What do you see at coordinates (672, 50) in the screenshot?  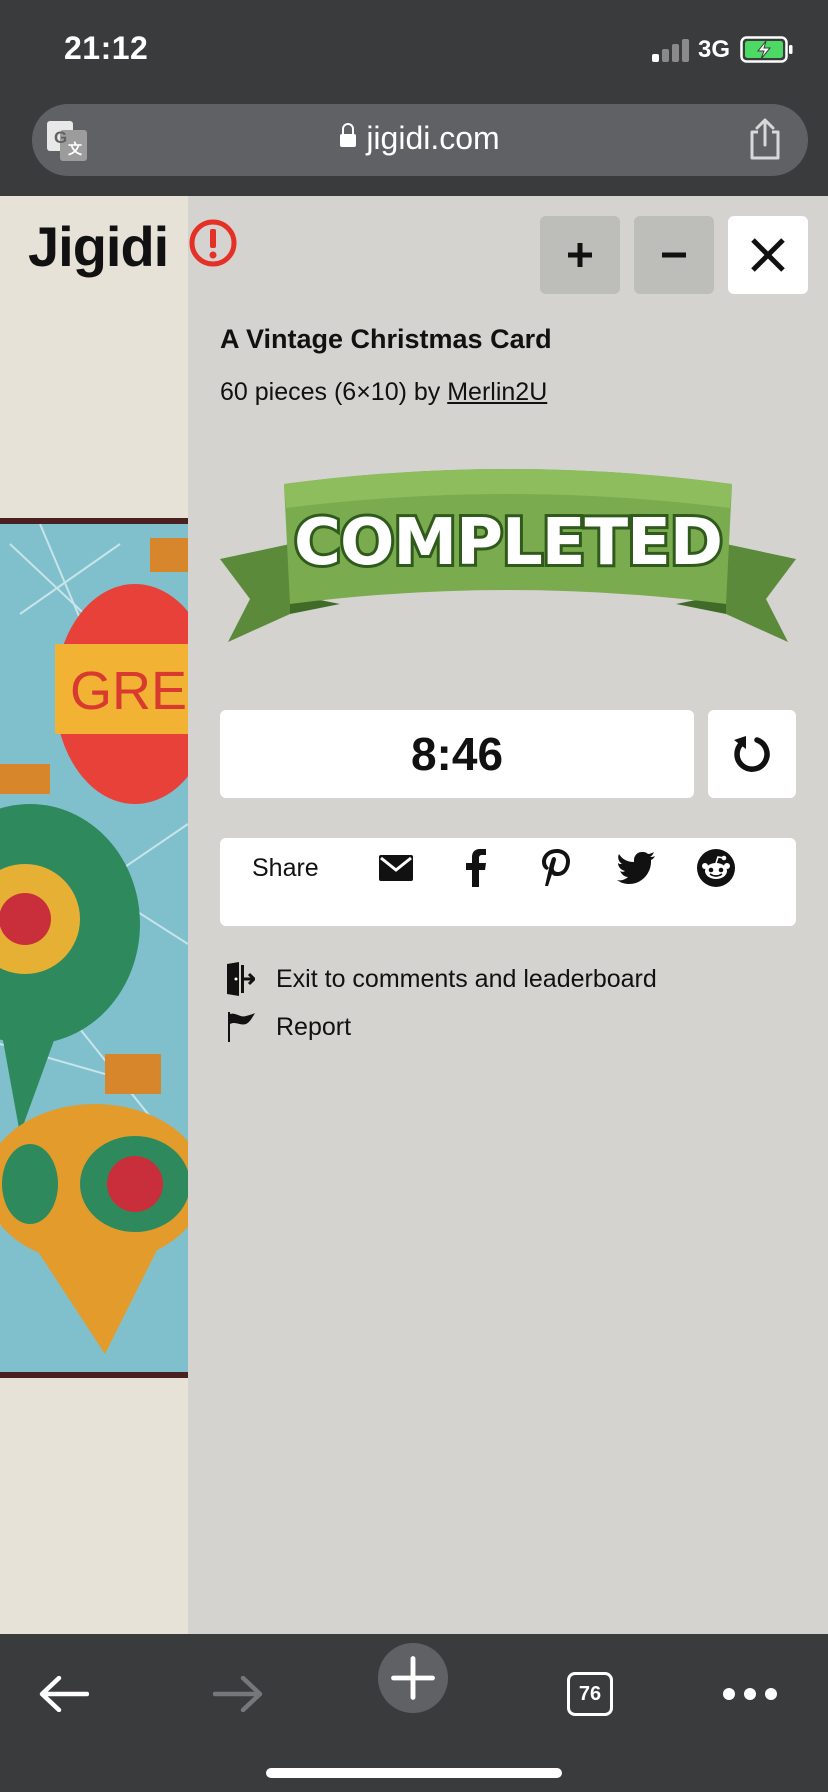 I see `signal-icon` at bounding box center [672, 50].